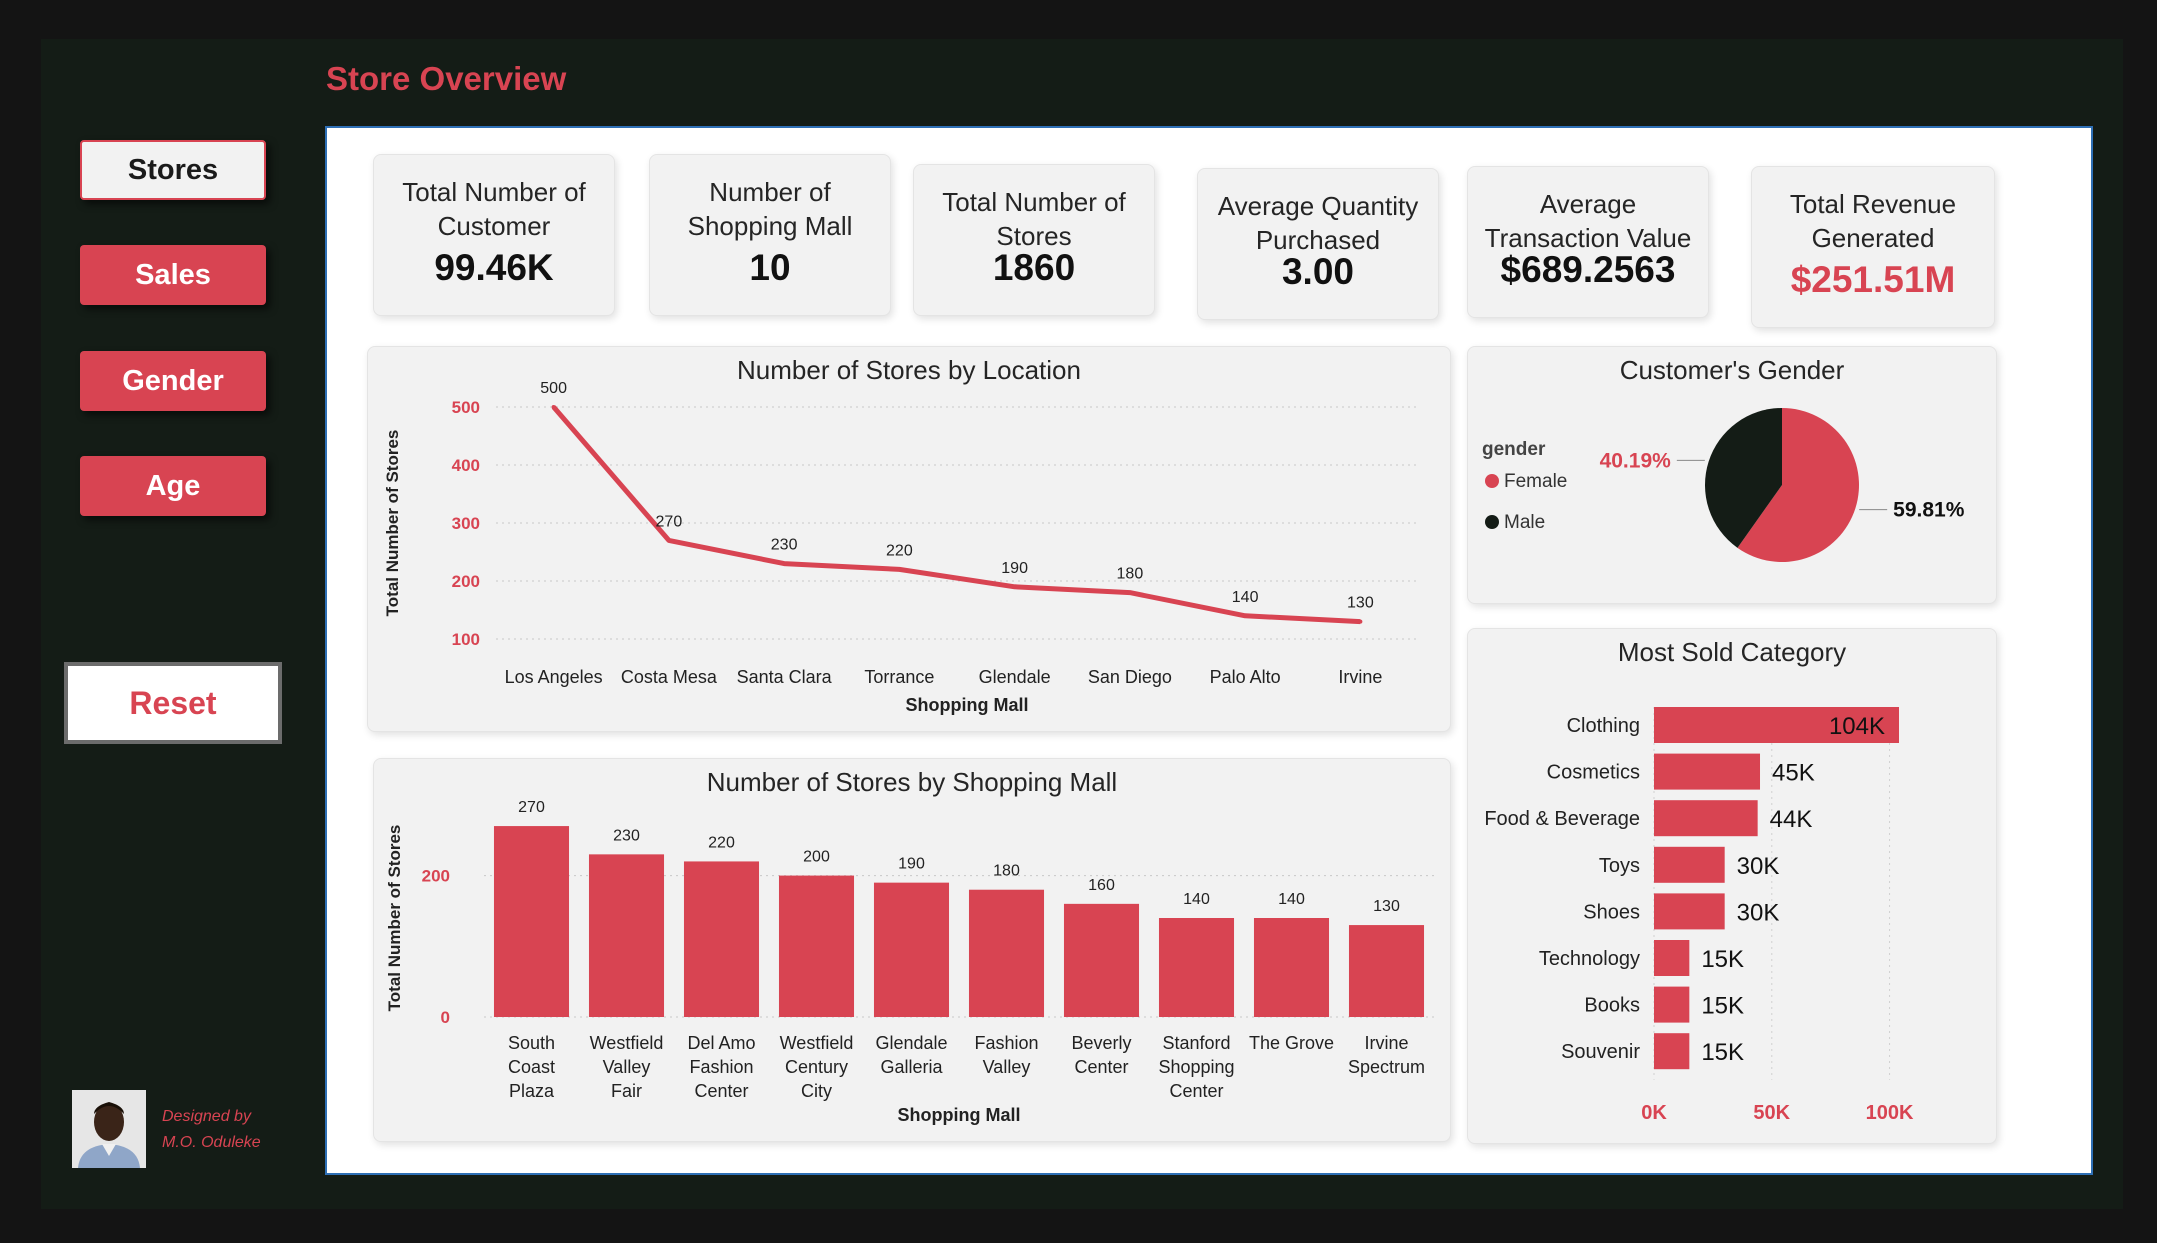  Describe the element at coordinates (1101, 885) in the screenshot. I see `bar-data-label: 160` at that location.